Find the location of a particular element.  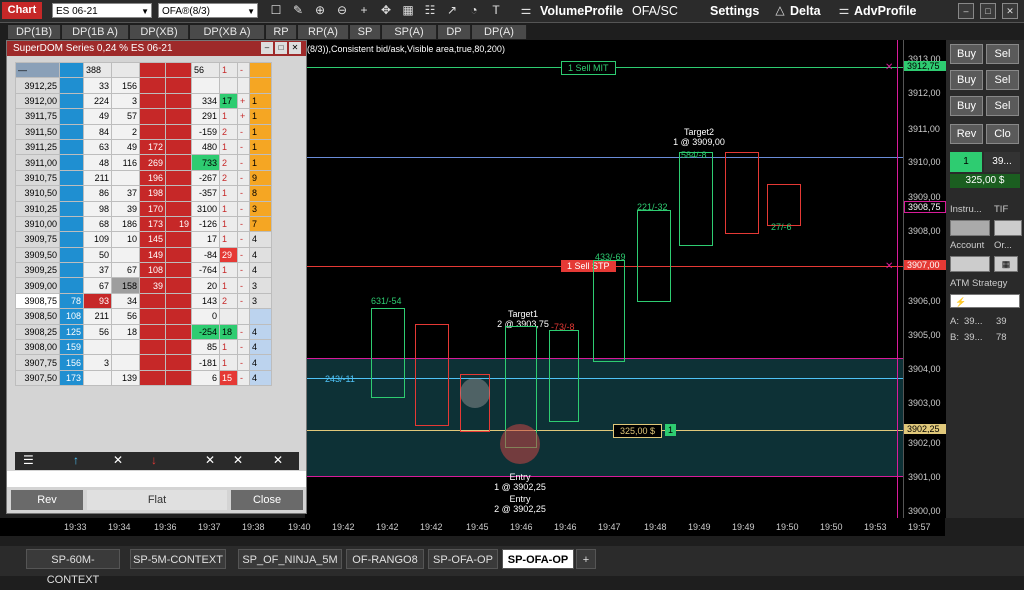

tab-dp: DP is located at coordinates (454, 32).